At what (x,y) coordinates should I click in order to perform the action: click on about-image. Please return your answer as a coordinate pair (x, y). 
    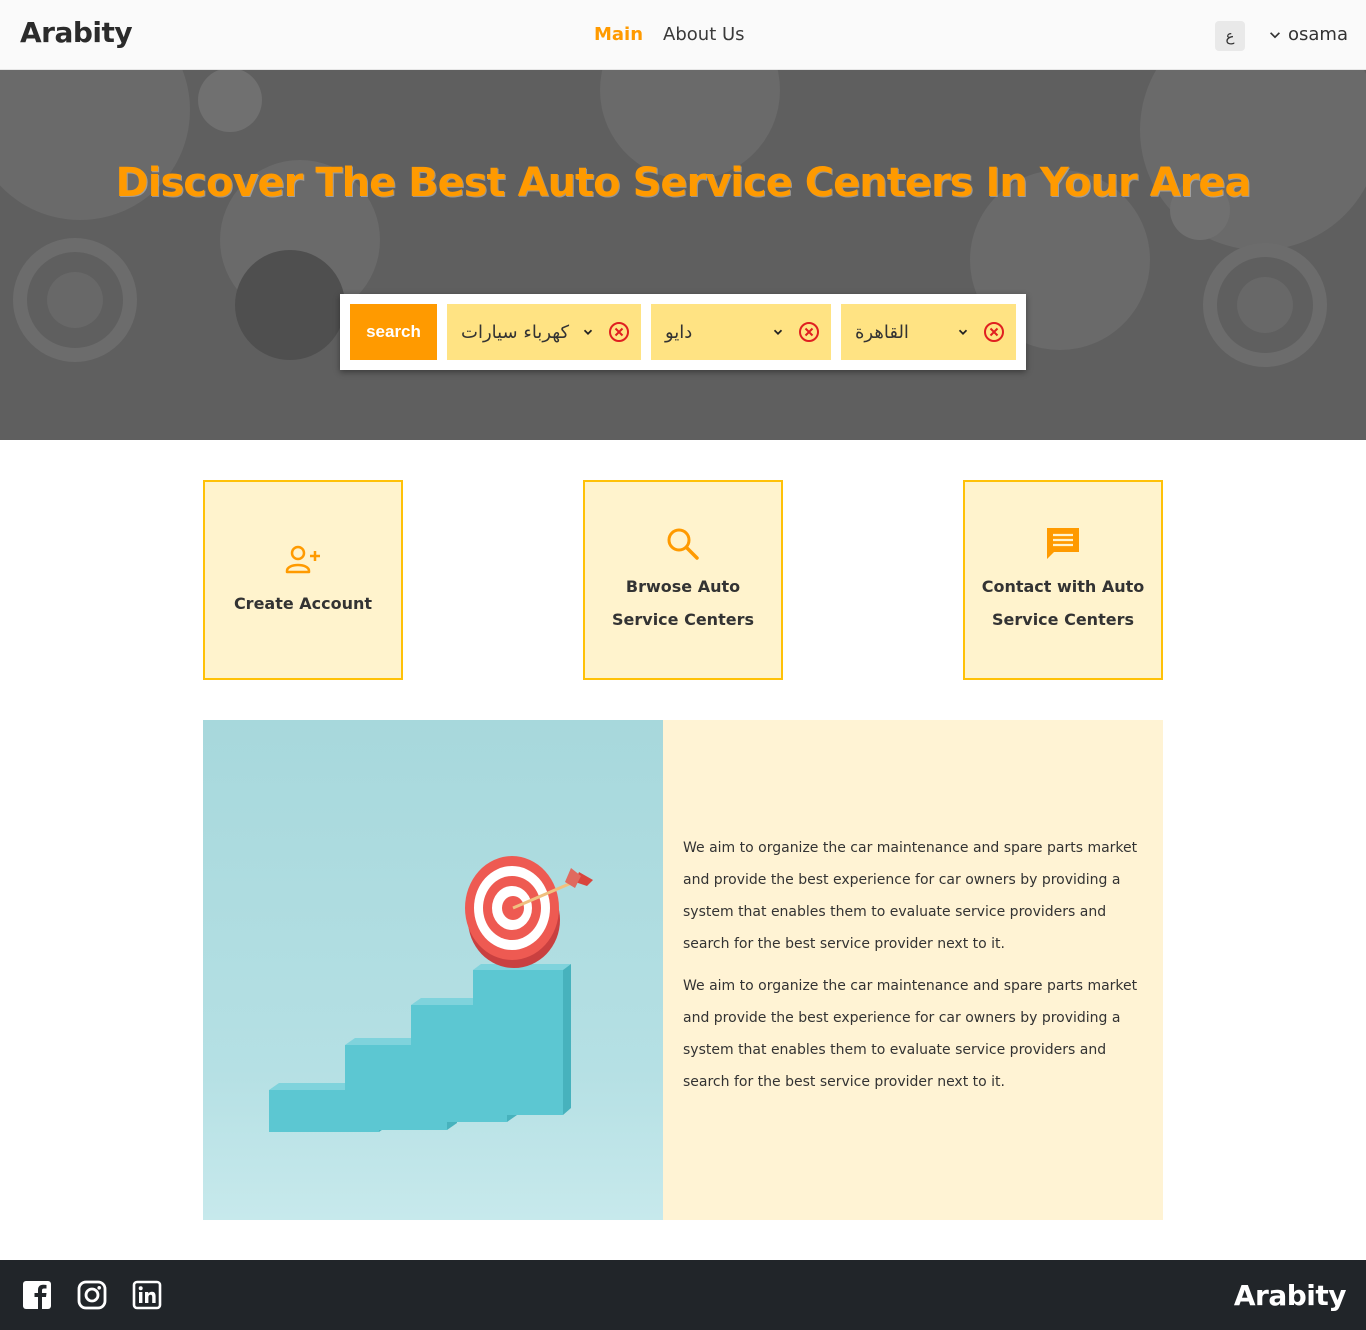
    Looking at the image, I should click on (433, 970).